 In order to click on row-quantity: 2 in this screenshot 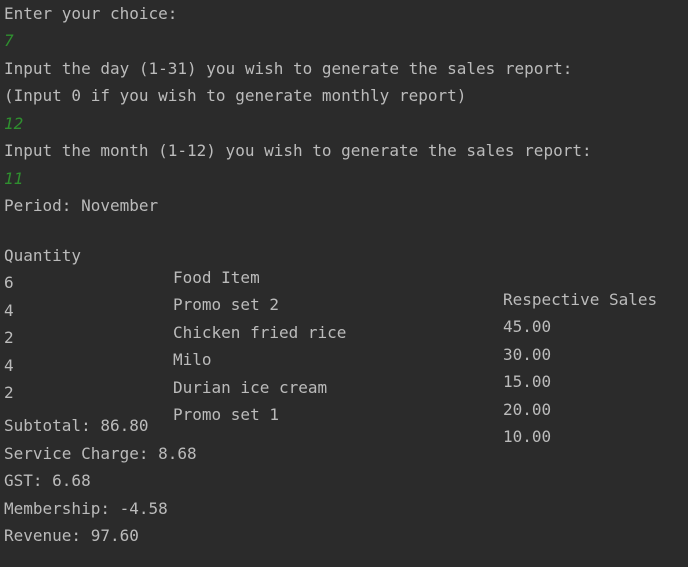, I will do `click(9, 392)`.